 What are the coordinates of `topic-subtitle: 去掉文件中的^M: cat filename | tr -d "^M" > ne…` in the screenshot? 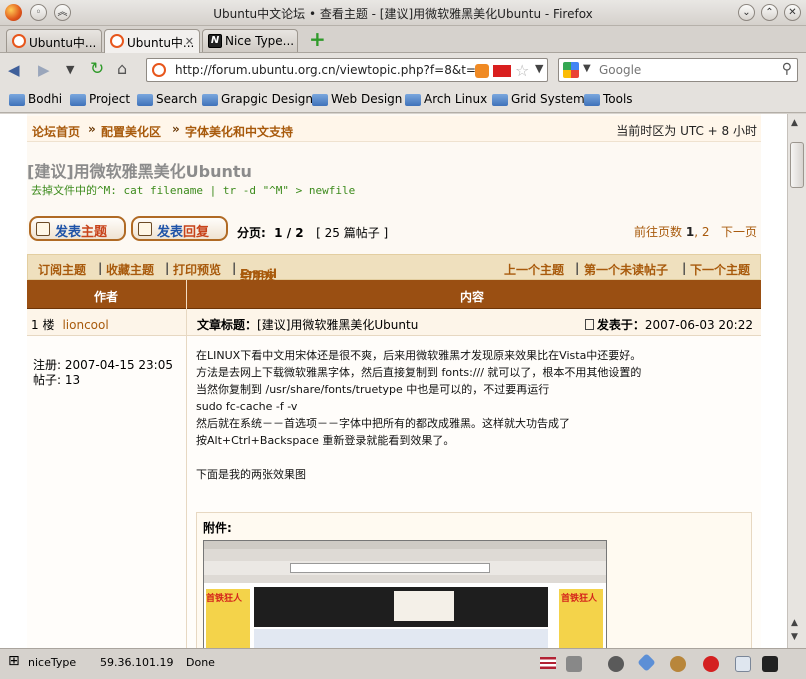 It's located at (193, 190).